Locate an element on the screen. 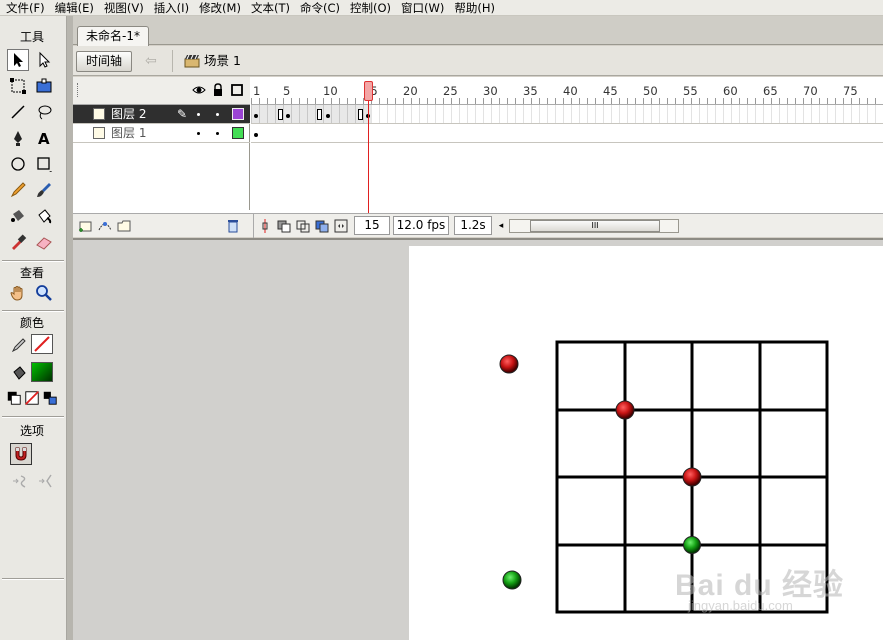  fill-color-swatch is located at coordinates (42, 372).